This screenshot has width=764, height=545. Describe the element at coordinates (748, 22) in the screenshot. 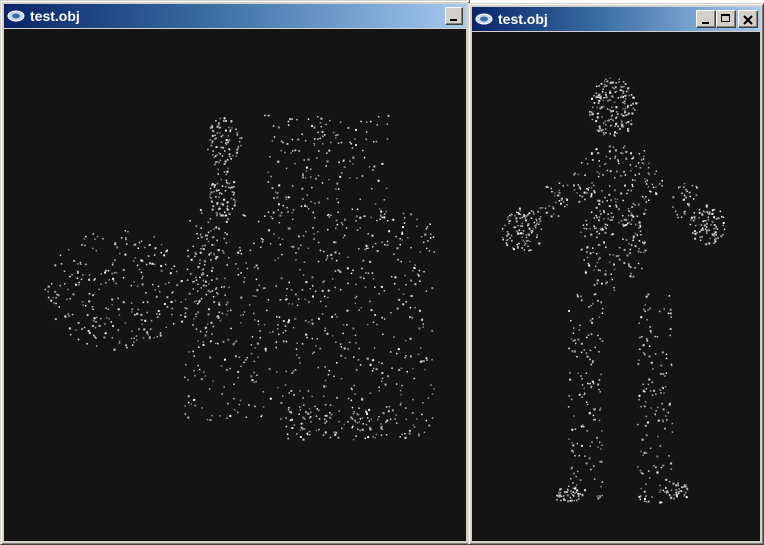

I see `close-icon` at that location.